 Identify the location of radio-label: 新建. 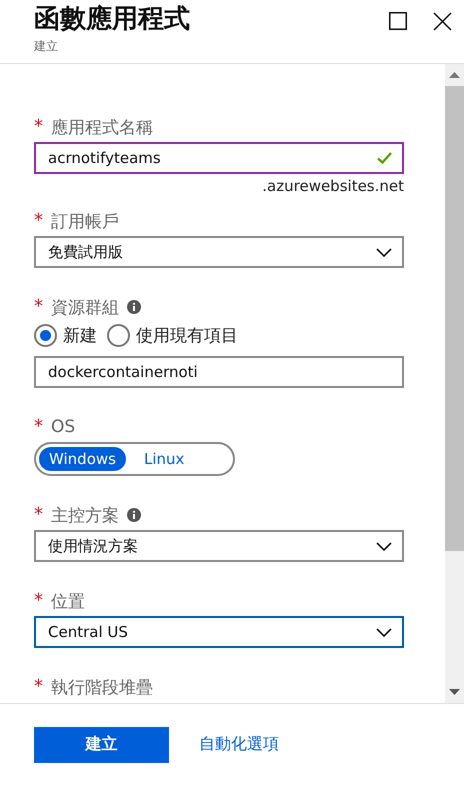
(80, 335).